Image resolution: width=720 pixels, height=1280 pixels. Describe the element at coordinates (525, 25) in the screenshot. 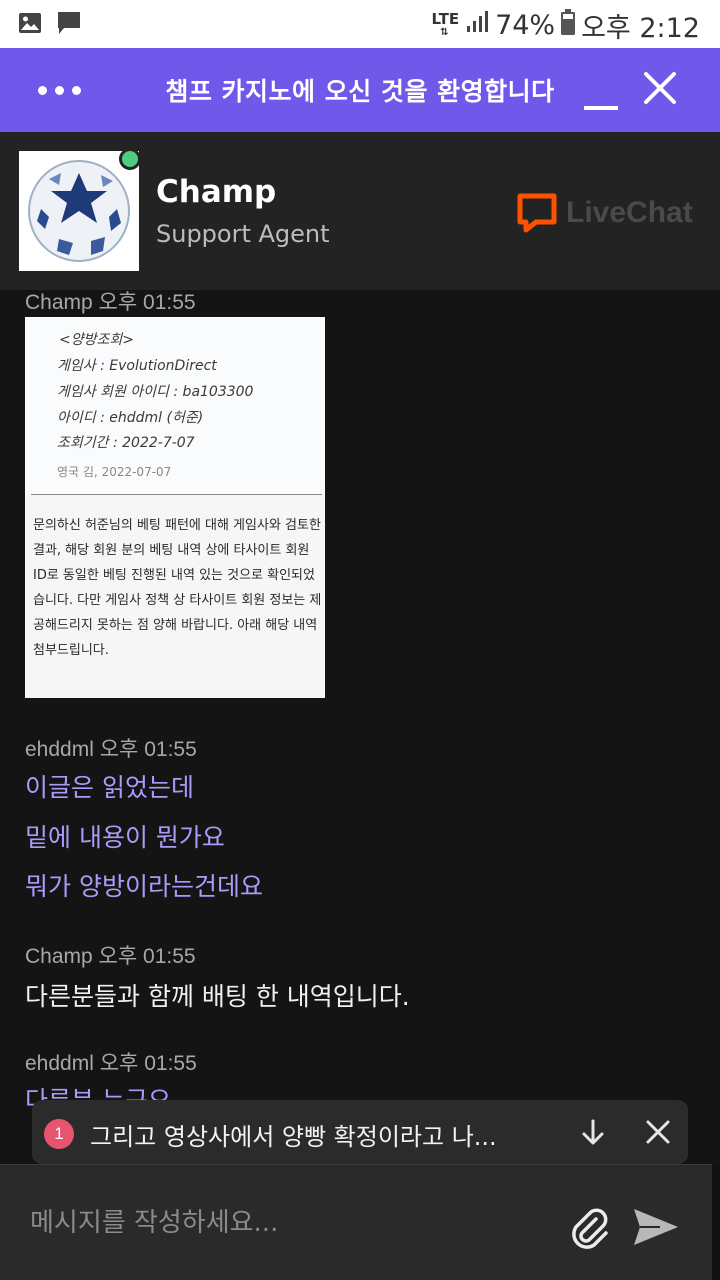

I see `battery-percent: 74%` at that location.